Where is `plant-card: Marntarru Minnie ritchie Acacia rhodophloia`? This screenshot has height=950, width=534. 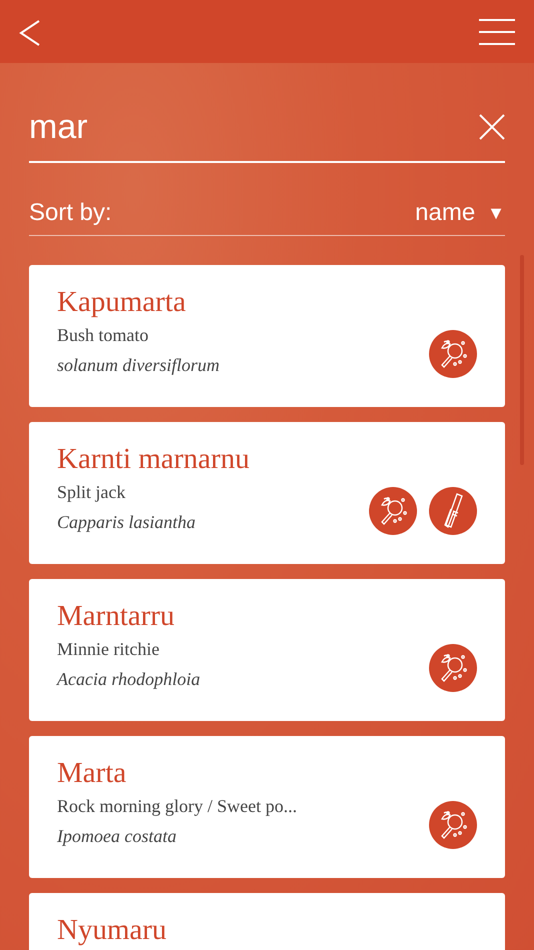
plant-card: Marntarru Minnie ritchie Acacia rhodophloia is located at coordinates (267, 650).